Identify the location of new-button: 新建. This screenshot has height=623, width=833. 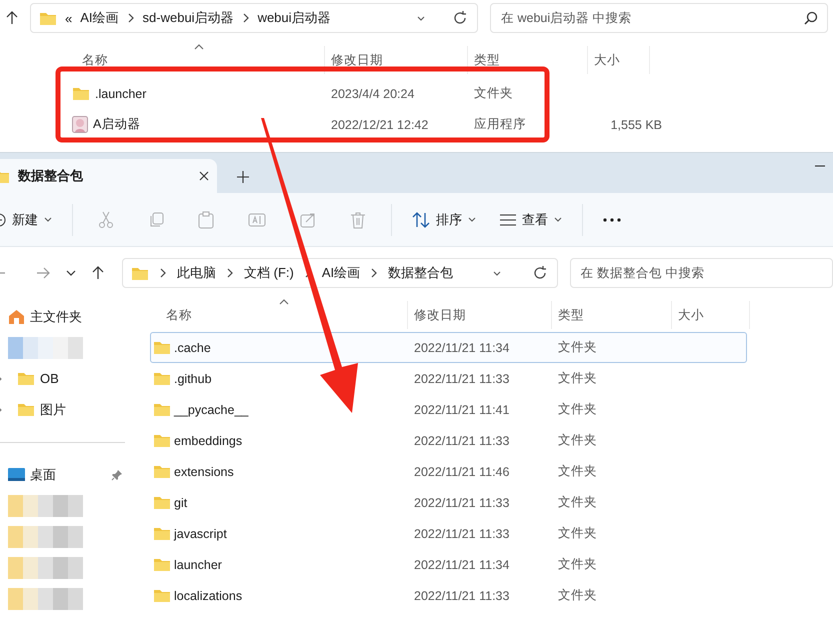
(30, 219).